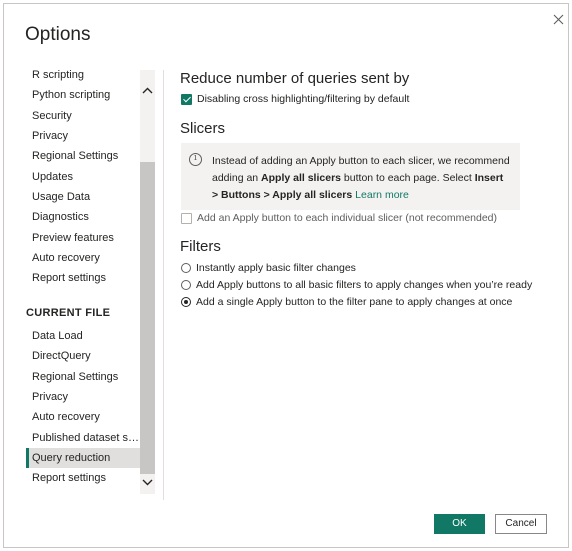  What do you see at coordinates (83, 136) in the screenshot?
I see `sidebar-item-privacy: Privacy` at bounding box center [83, 136].